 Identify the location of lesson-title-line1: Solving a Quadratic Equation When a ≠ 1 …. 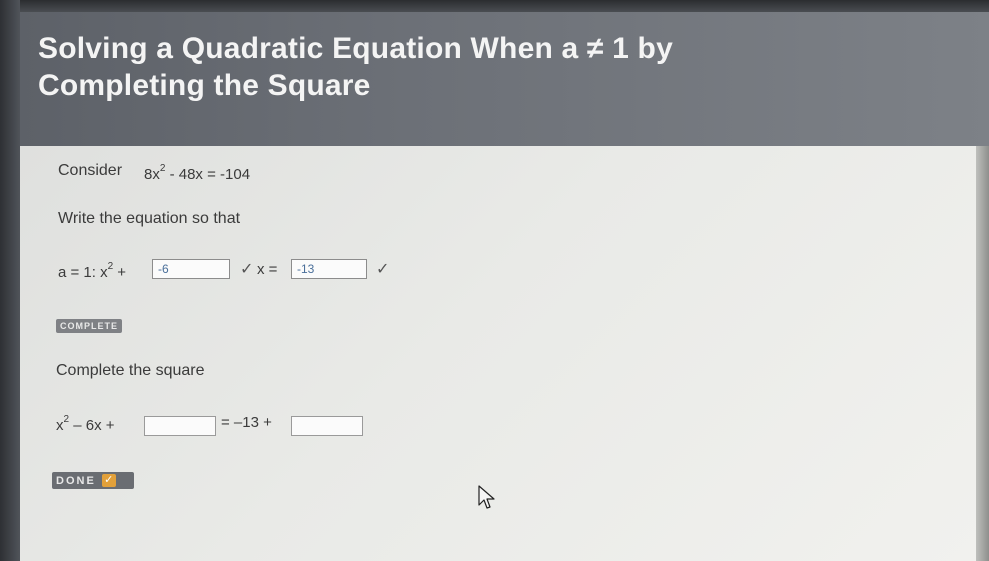
(355, 48).